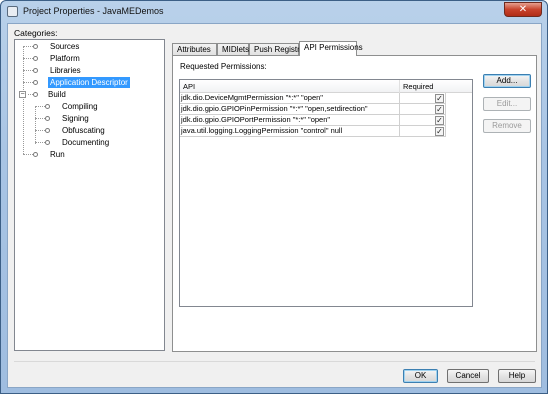 Image resolution: width=548 pixels, height=394 pixels. Describe the element at coordinates (83, 130) in the screenshot. I see `tree-item-label: Obfuscating` at that location.